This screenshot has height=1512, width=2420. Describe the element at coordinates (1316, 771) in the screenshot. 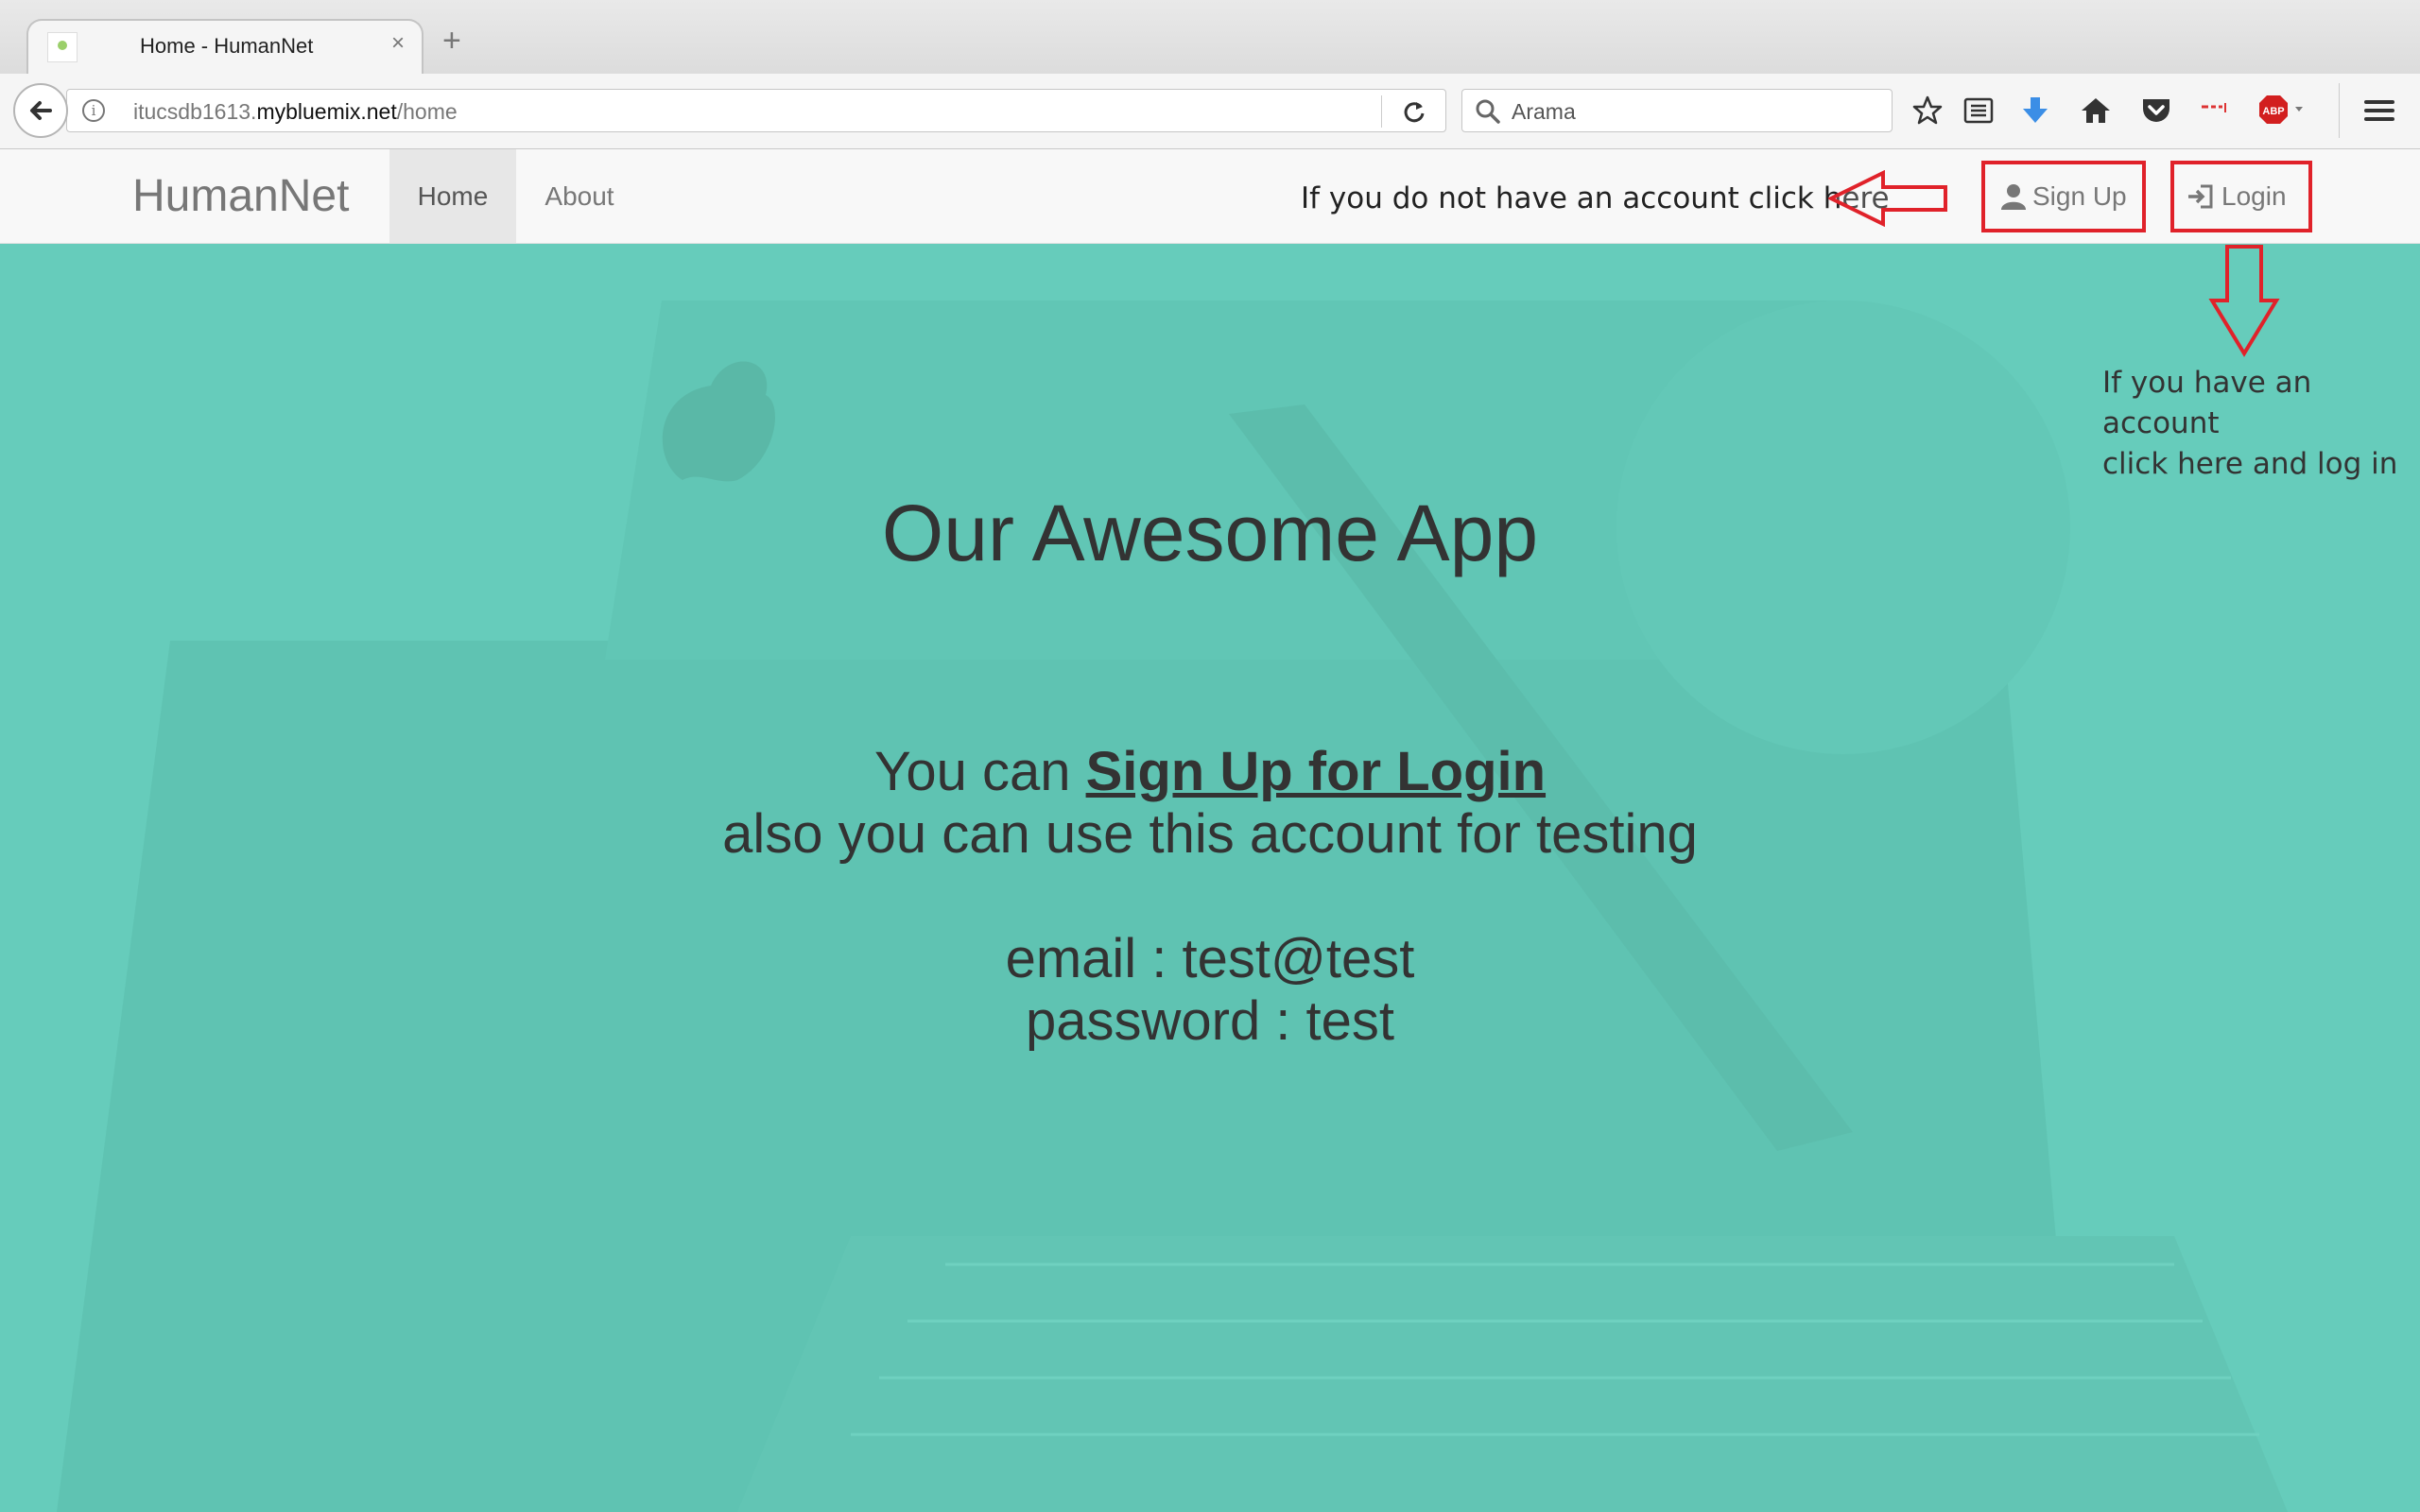

I see `signup-for-login-link: Sign Up for Login` at that location.